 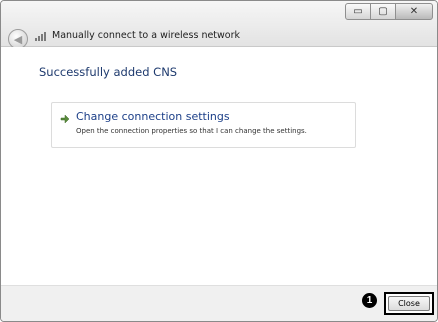 What do you see at coordinates (153, 116) in the screenshot?
I see `option-title: Change connection settings` at bounding box center [153, 116].